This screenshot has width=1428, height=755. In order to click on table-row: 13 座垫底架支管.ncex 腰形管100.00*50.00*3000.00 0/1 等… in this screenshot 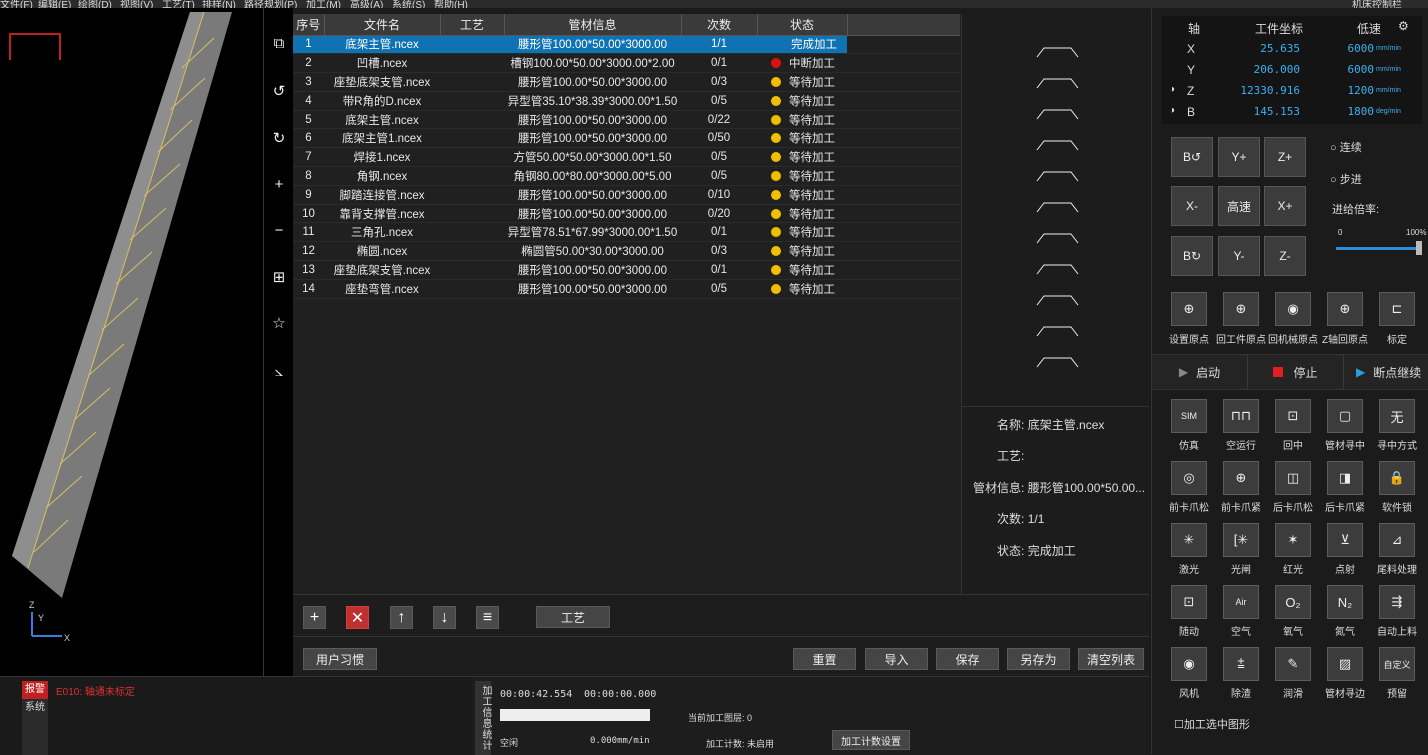, I will do `click(626, 270)`.